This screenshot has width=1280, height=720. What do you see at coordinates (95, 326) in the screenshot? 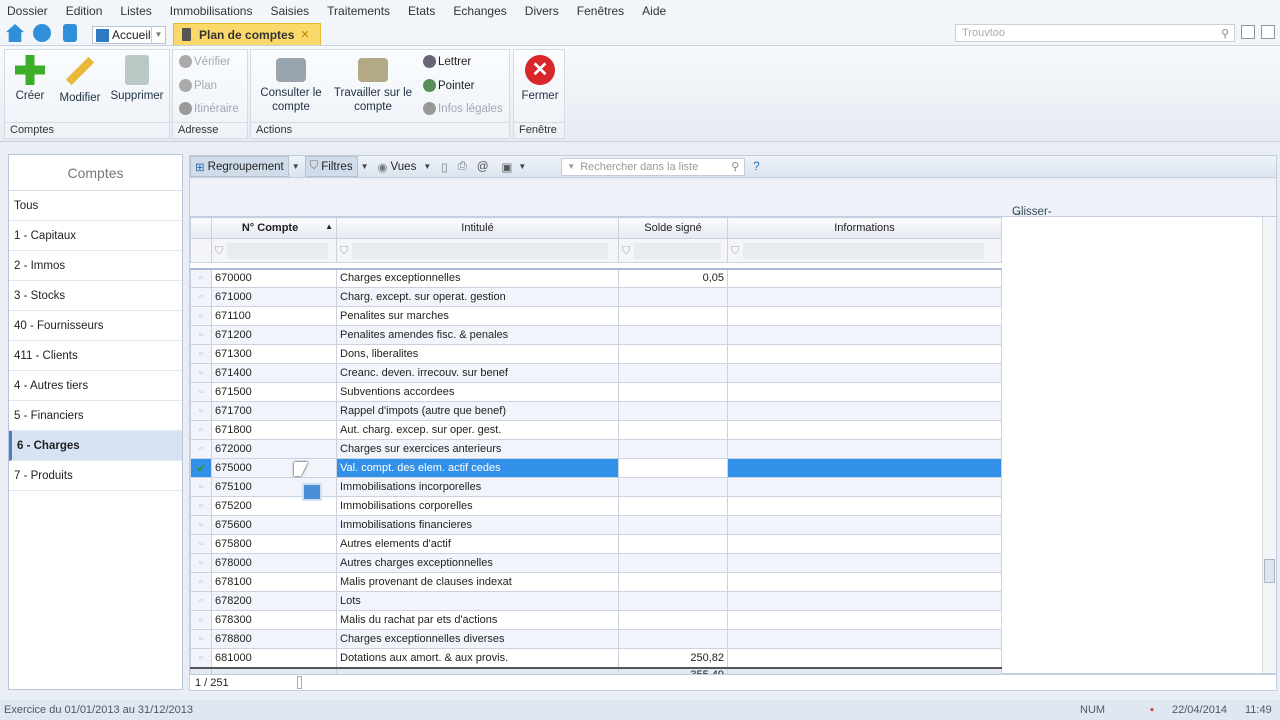
I see `sidebar-item: 40 - Fournisseurs` at bounding box center [95, 326].